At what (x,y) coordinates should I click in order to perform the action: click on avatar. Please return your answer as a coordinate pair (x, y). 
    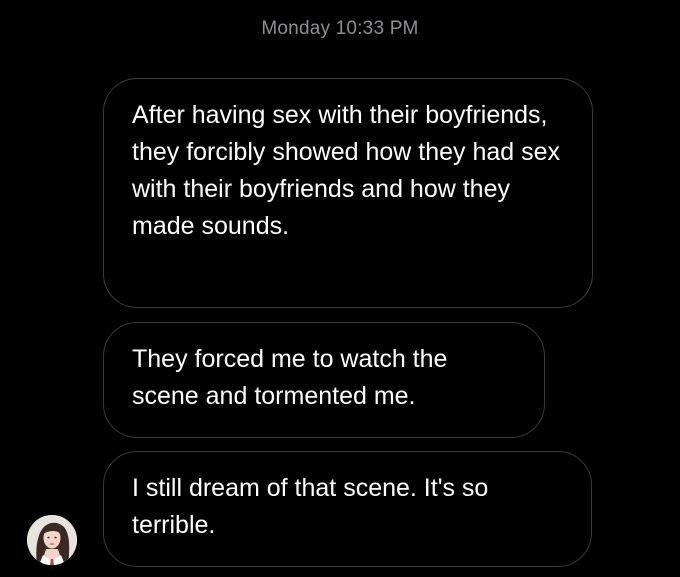
    Looking at the image, I should click on (52, 540).